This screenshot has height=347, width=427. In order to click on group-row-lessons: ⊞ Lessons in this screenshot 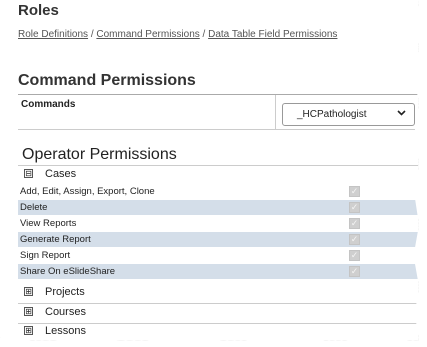, I will do `click(218, 332)`.